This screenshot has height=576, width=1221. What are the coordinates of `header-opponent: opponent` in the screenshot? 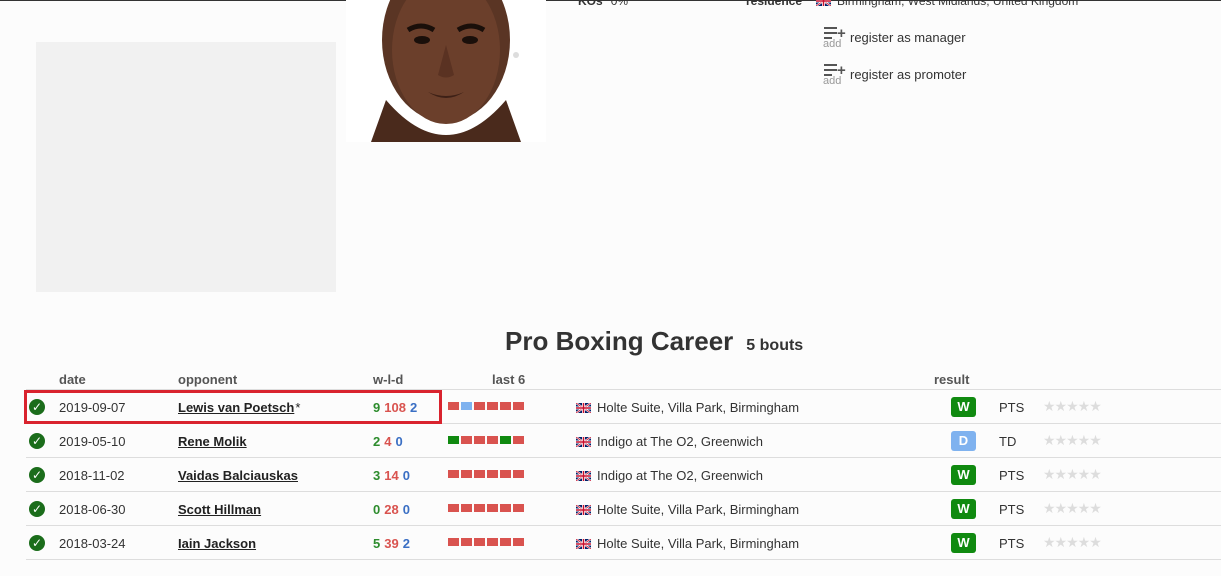 It's located at (207, 379).